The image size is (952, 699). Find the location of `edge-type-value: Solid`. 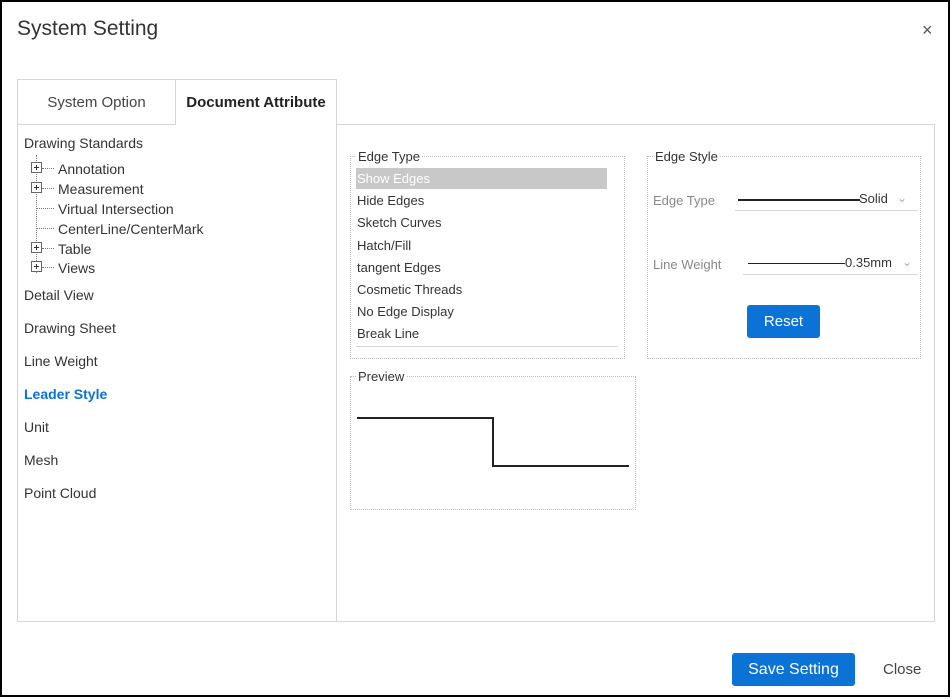

edge-type-value: Solid is located at coordinates (873, 198).